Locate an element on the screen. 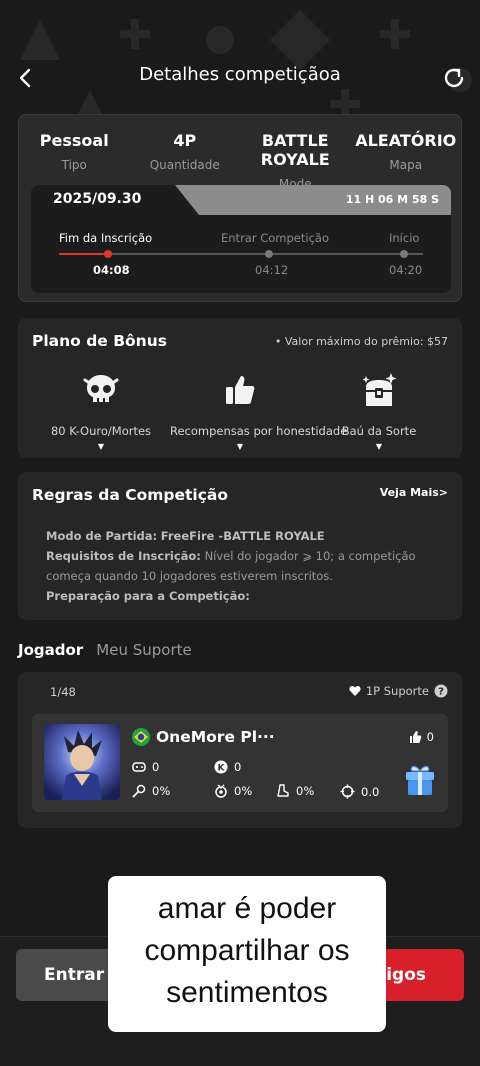  gamepad-icon is located at coordinates (139, 767).